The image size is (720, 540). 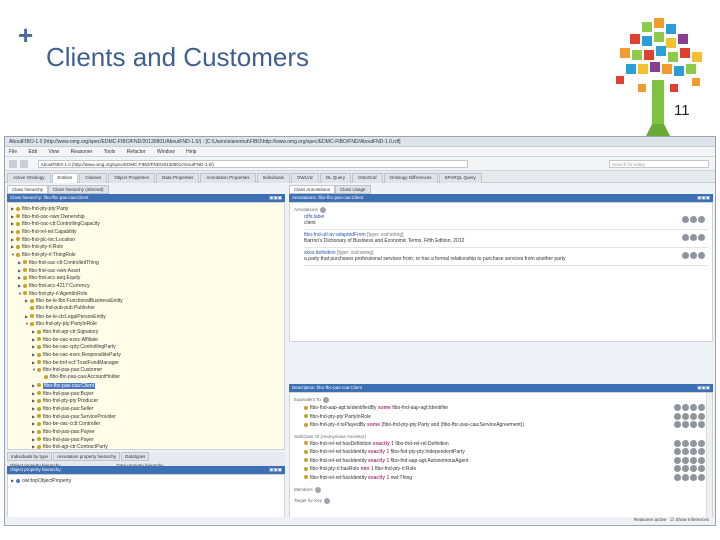 What do you see at coordinates (146, 432) in the screenshot?
I see `tree-item: ▶ fibo-fnd-pas-pas:Payee` at bounding box center [146, 432].